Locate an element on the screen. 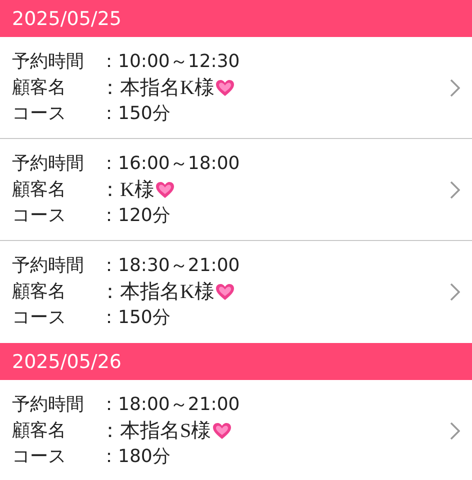  customer-value: ：K様 is located at coordinates (127, 190).